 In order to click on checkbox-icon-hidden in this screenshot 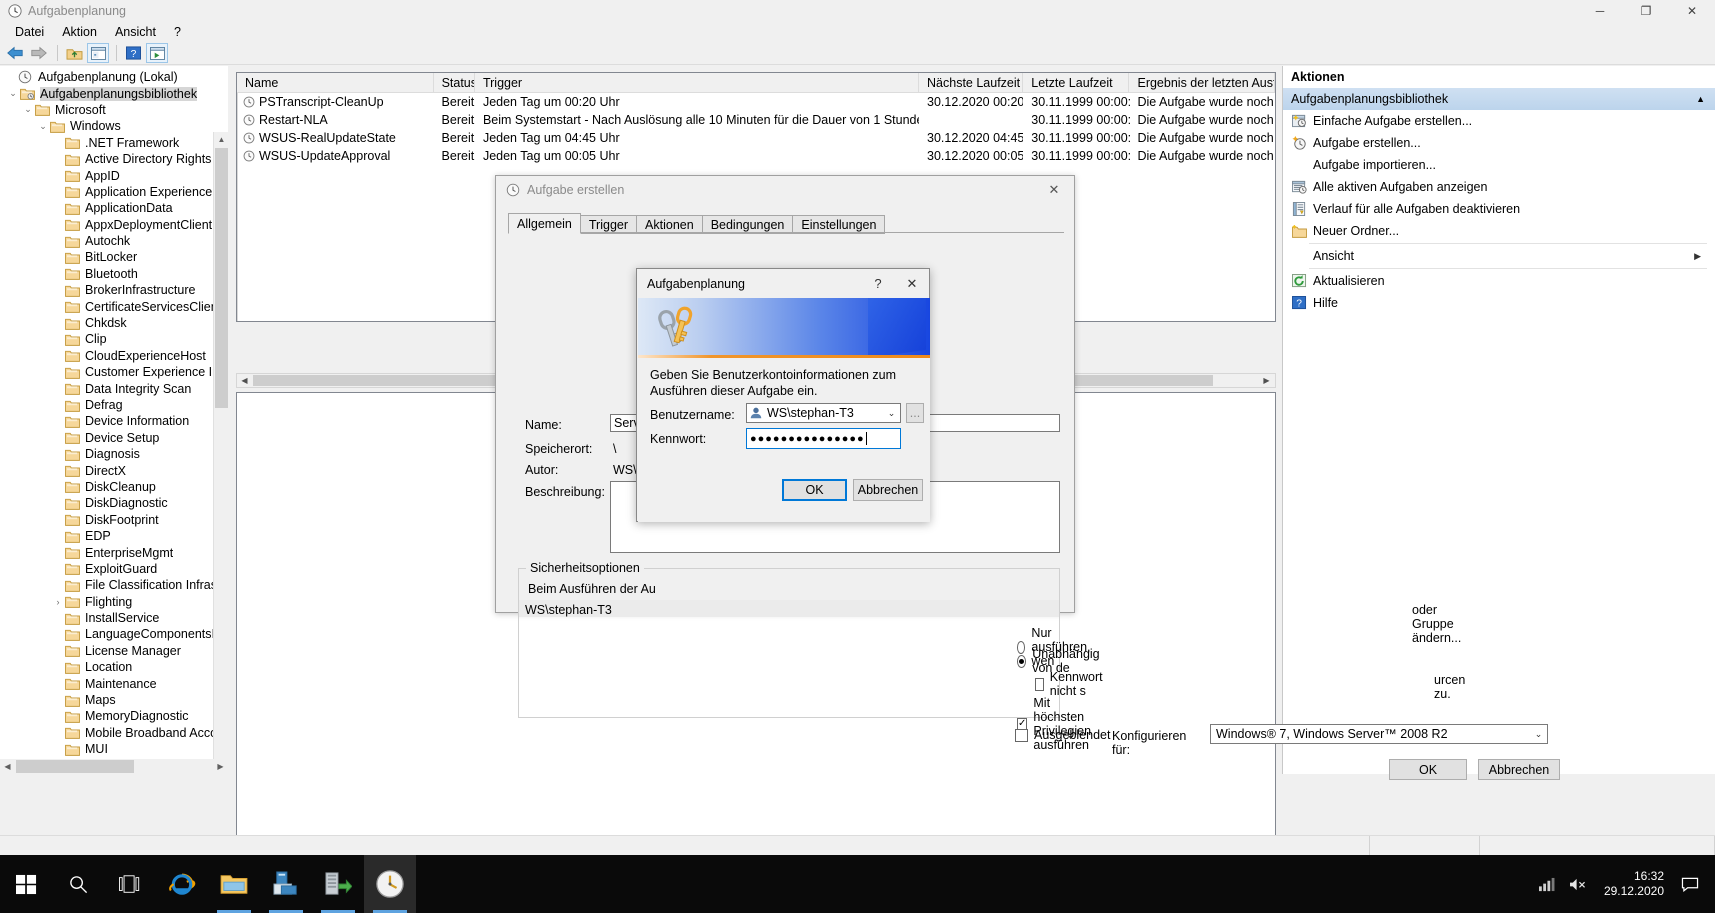, I will do `click(1021, 735)`.